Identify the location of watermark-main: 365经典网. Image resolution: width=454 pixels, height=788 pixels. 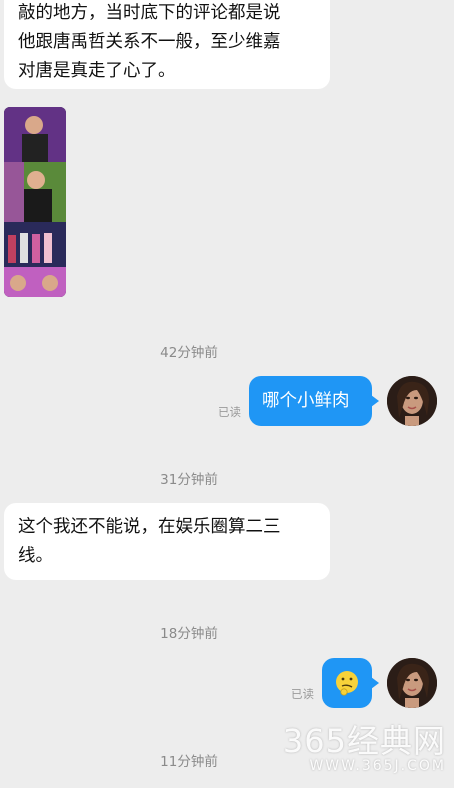
(364, 741).